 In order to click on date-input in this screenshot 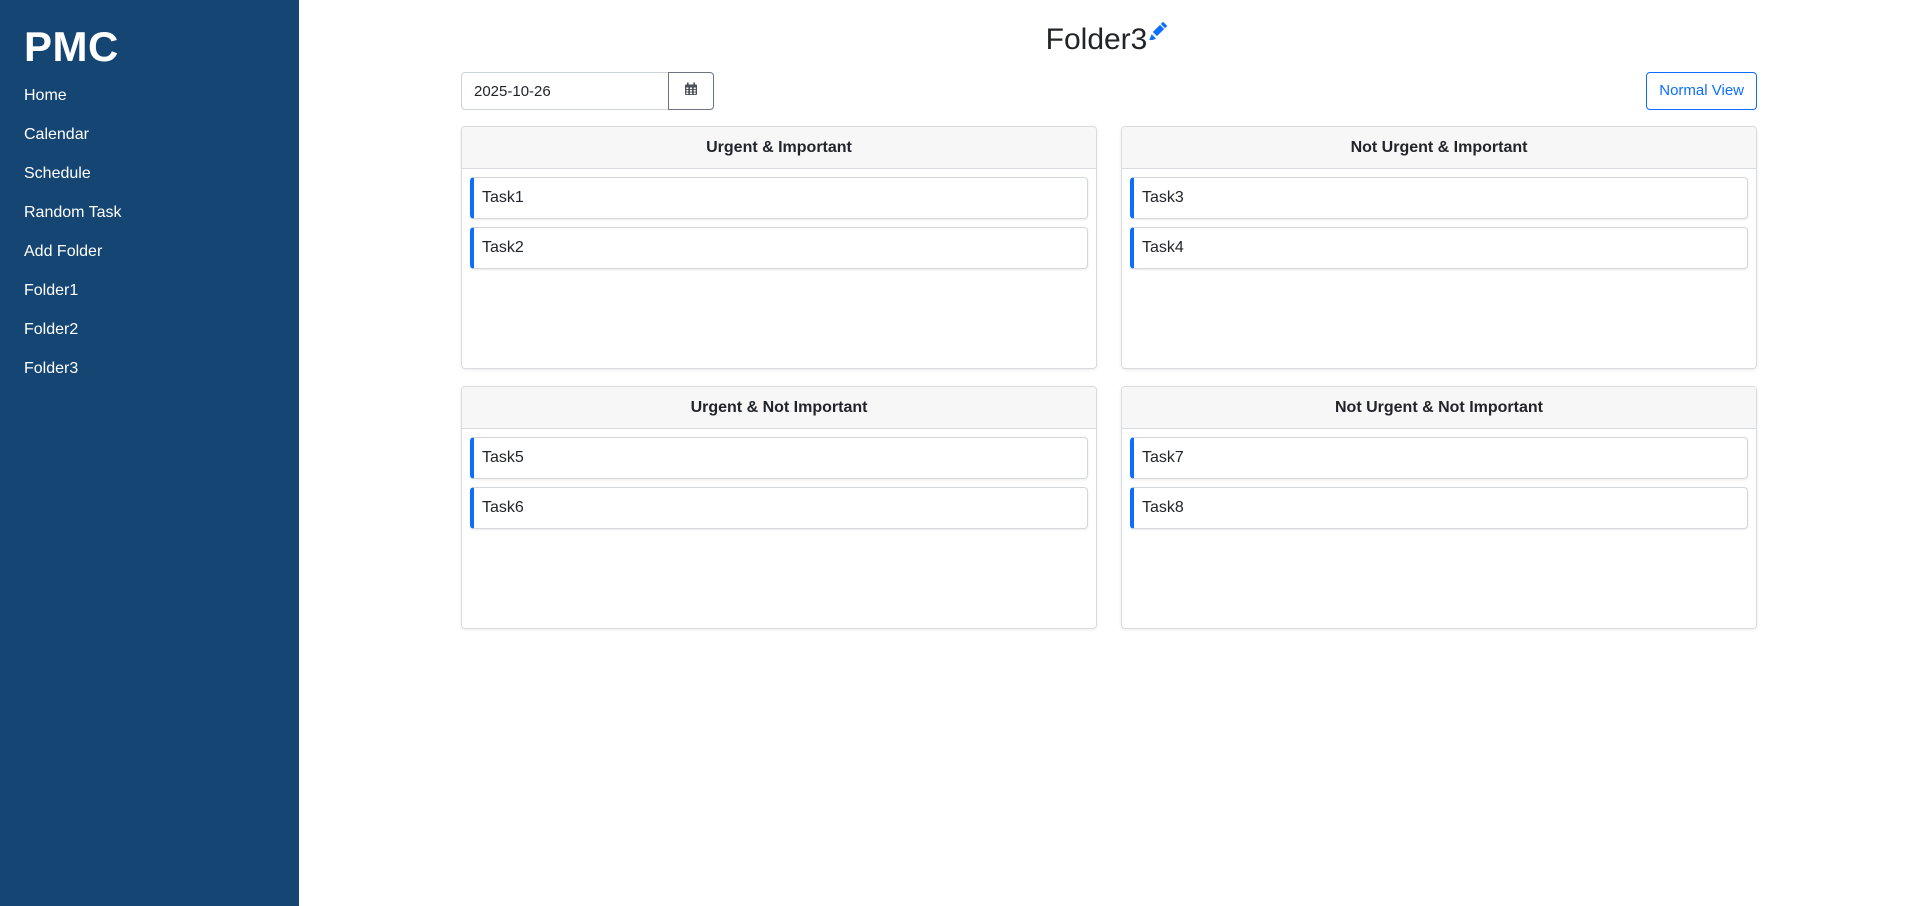, I will do `click(564, 91)`.